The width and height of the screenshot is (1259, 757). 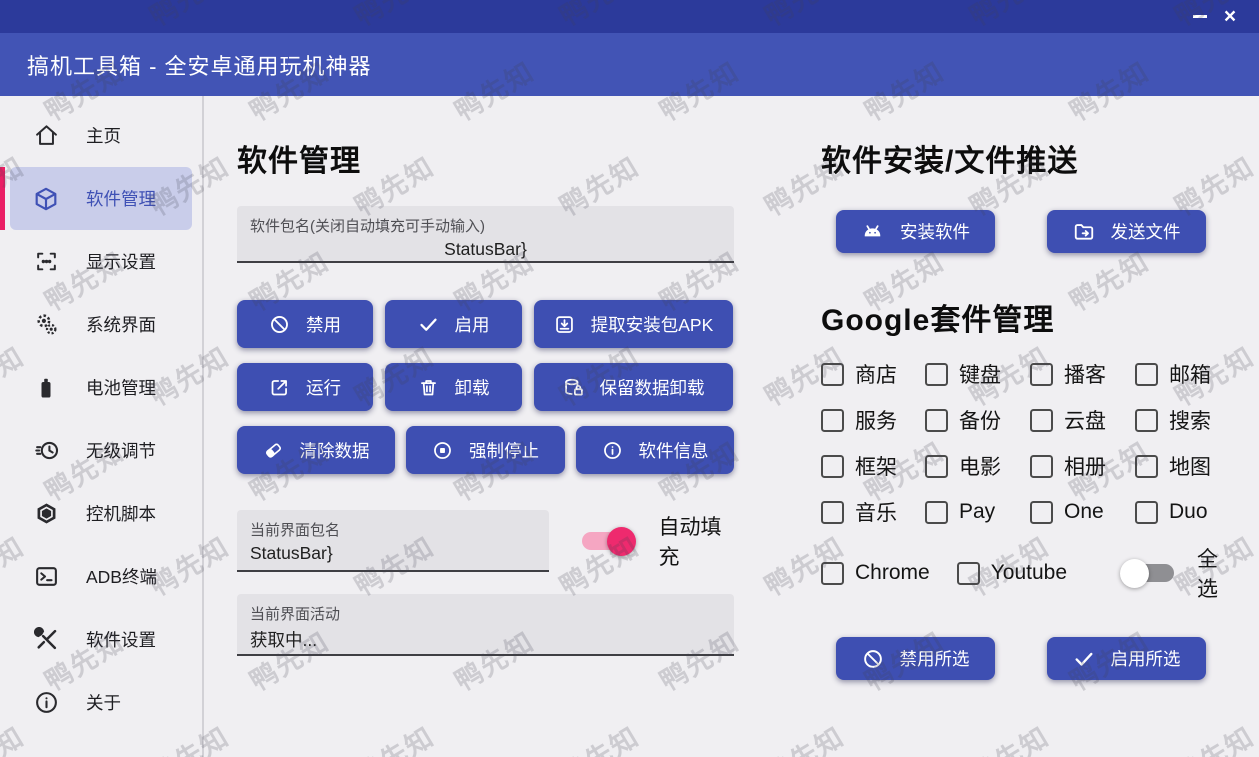 What do you see at coordinates (872, 231) in the screenshot?
I see `android-icon` at bounding box center [872, 231].